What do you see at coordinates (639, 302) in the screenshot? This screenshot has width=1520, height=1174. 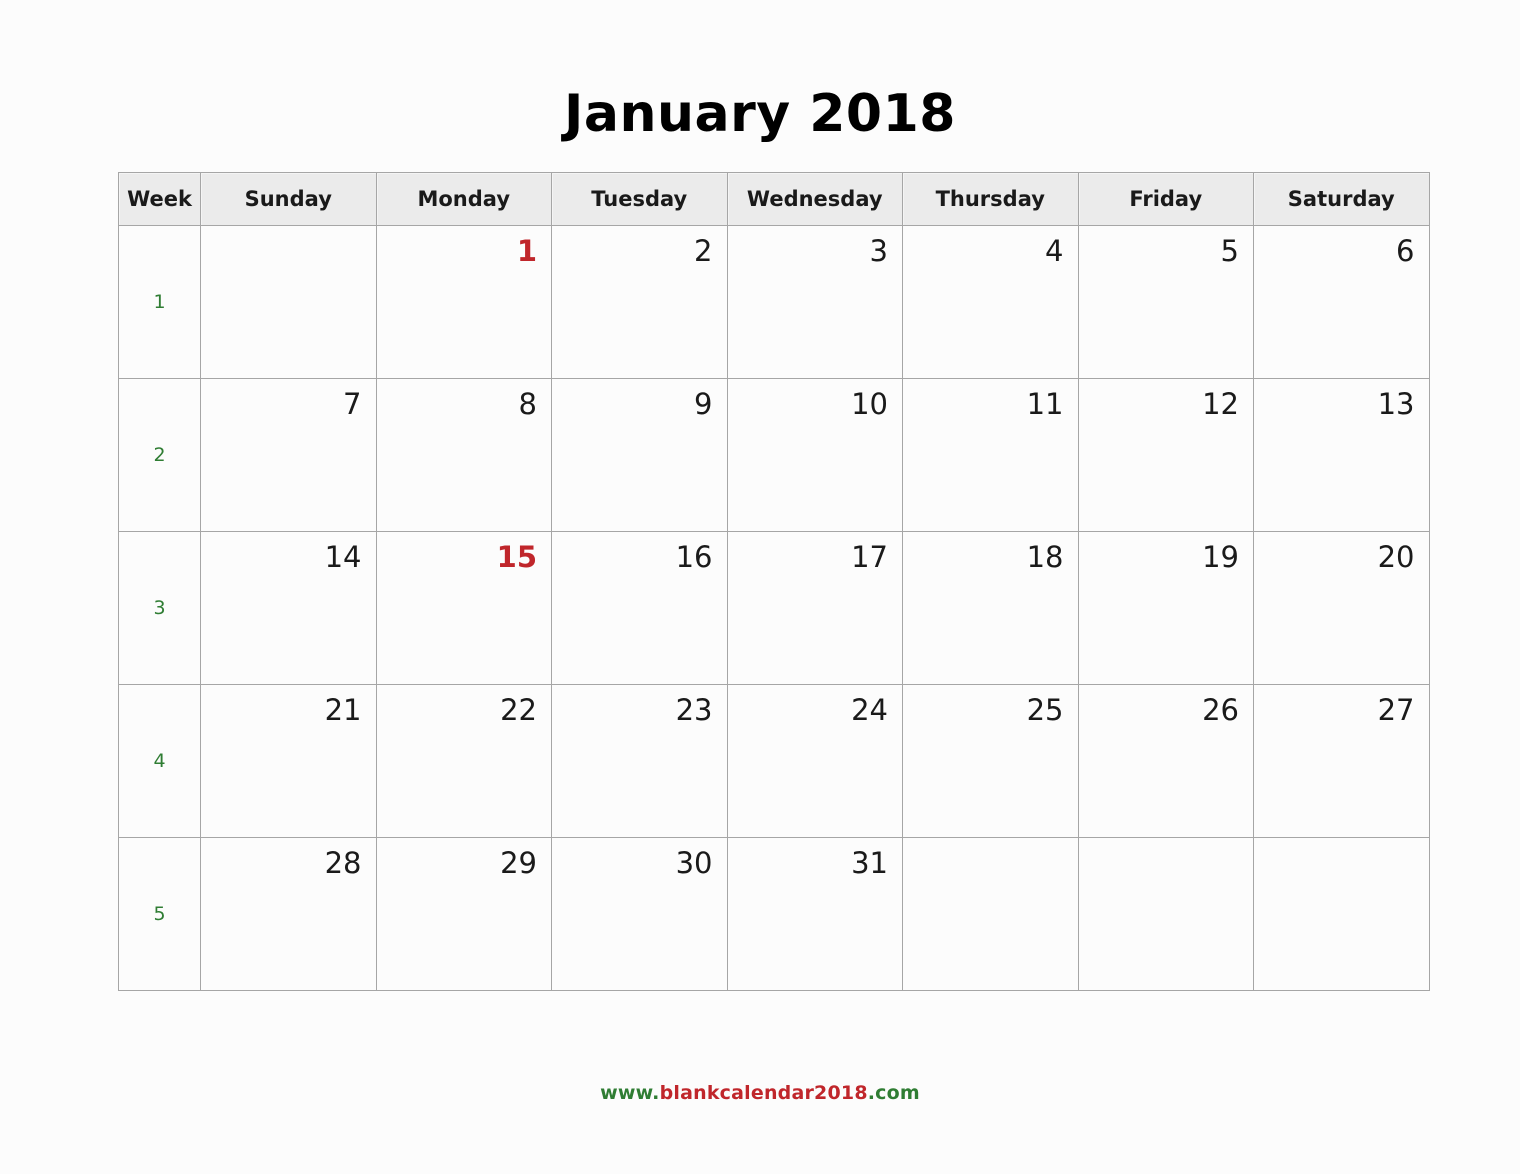 I see `day-cell: 2` at bounding box center [639, 302].